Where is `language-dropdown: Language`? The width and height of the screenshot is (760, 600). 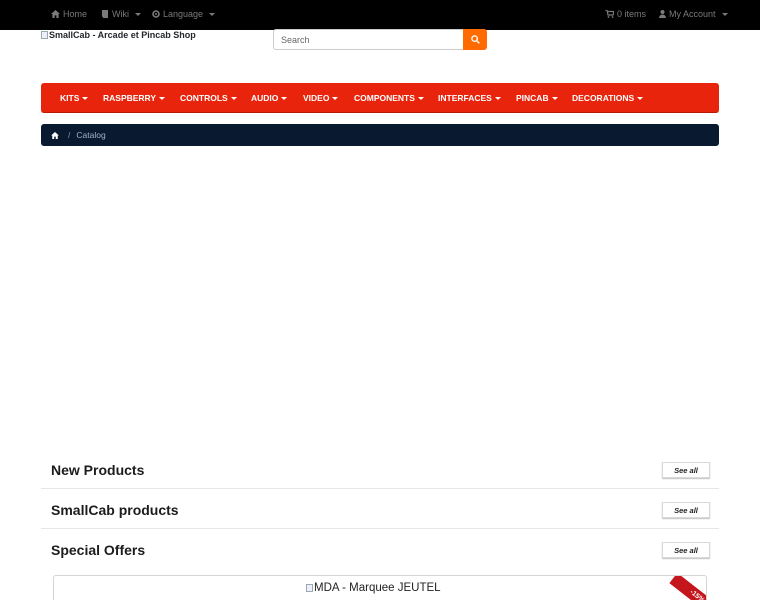 language-dropdown: Language is located at coordinates (184, 14).